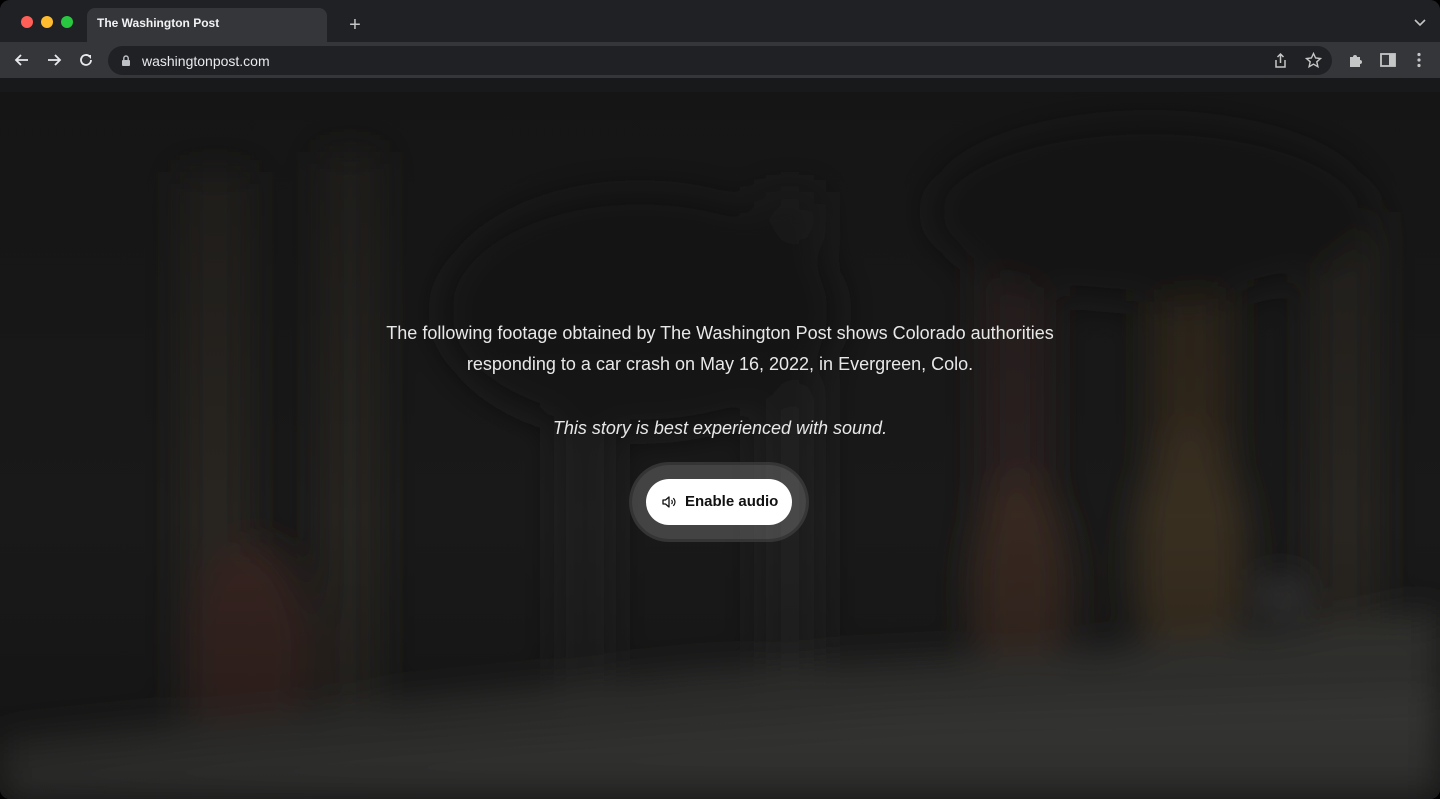  What do you see at coordinates (669, 502) in the screenshot?
I see `speaker-icon` at bounding box center [669, 502].